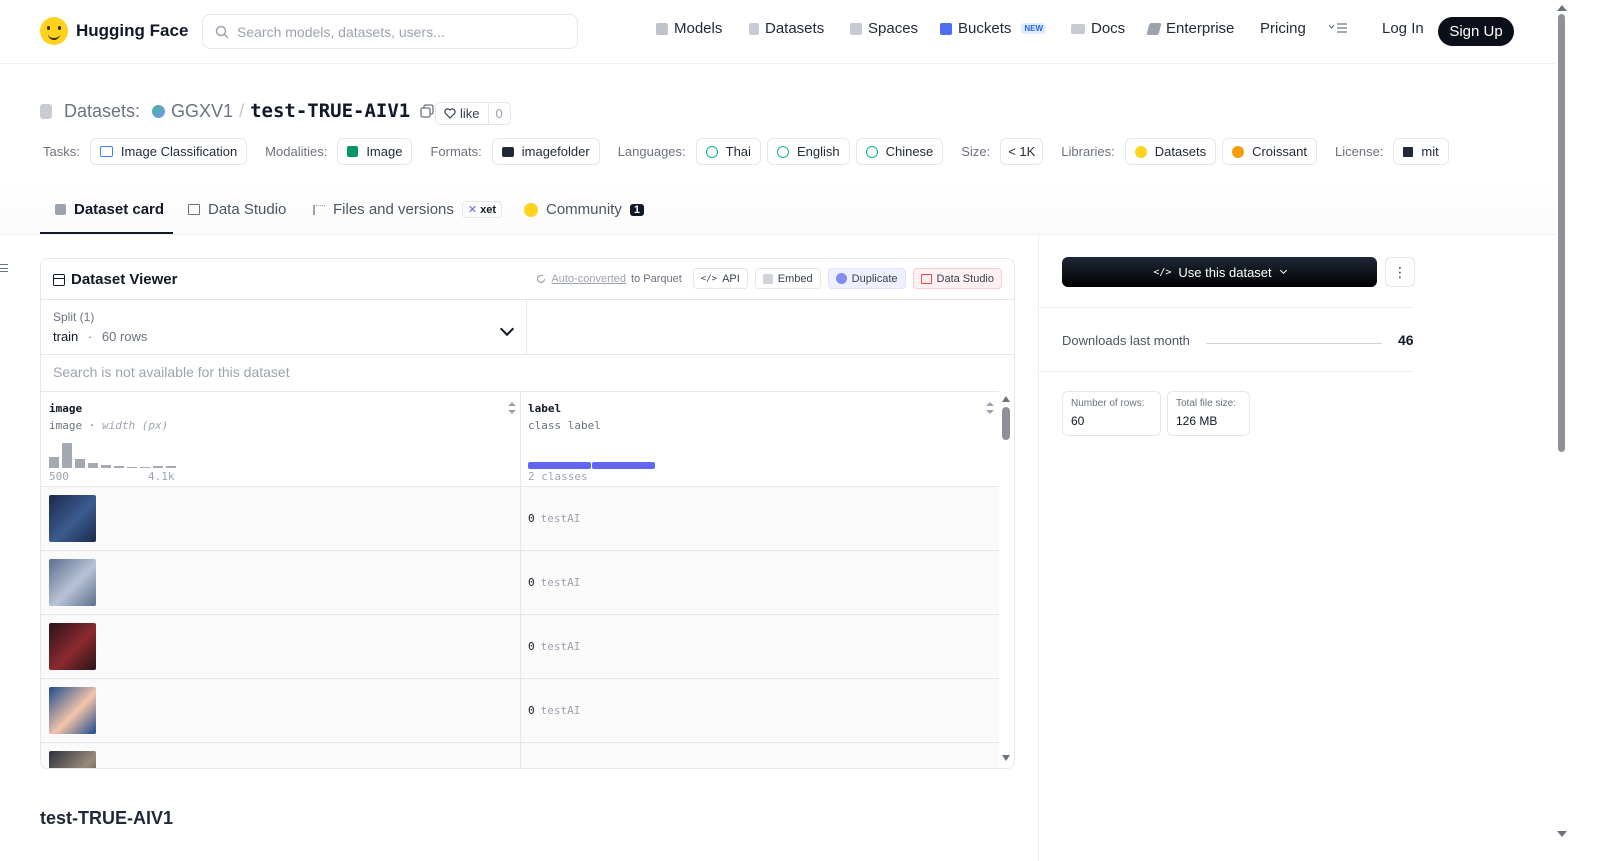 Image resolution: width=1600 pixels, height=861 pixels. What do you see at coordinates (397, 31) in the screenshot?
I see `search-input` at bounding box center [397, 31].